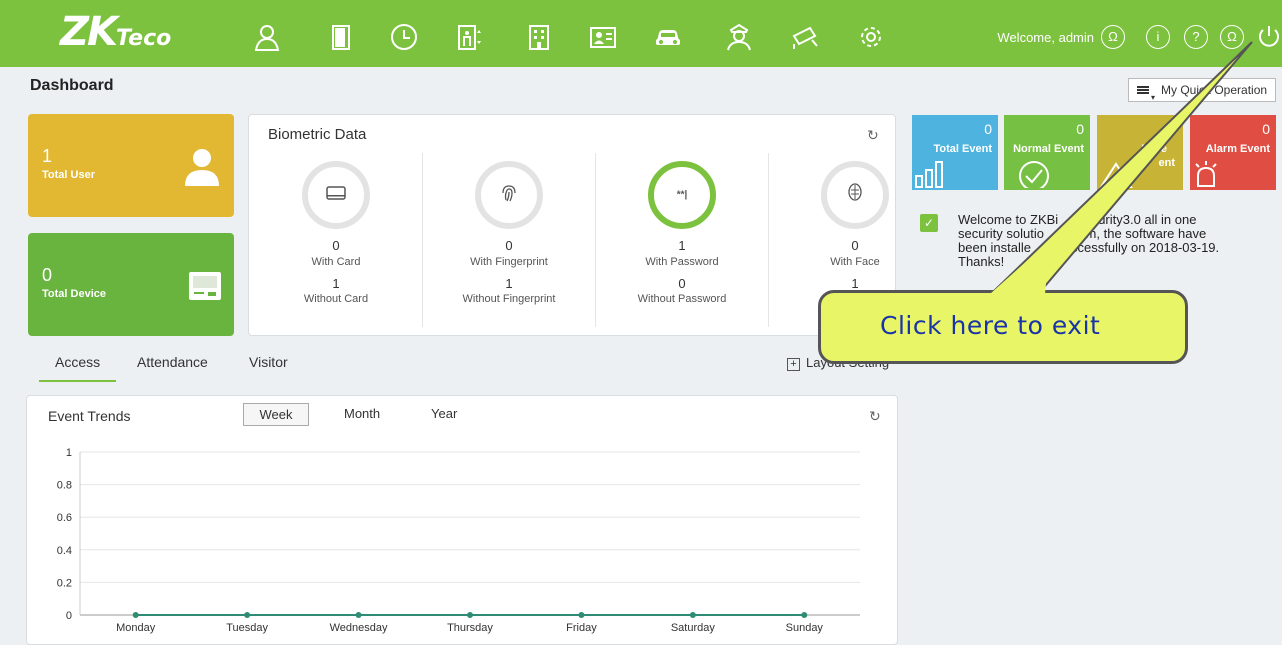  I want to click on with-password-value: 1, so click(682, 245).